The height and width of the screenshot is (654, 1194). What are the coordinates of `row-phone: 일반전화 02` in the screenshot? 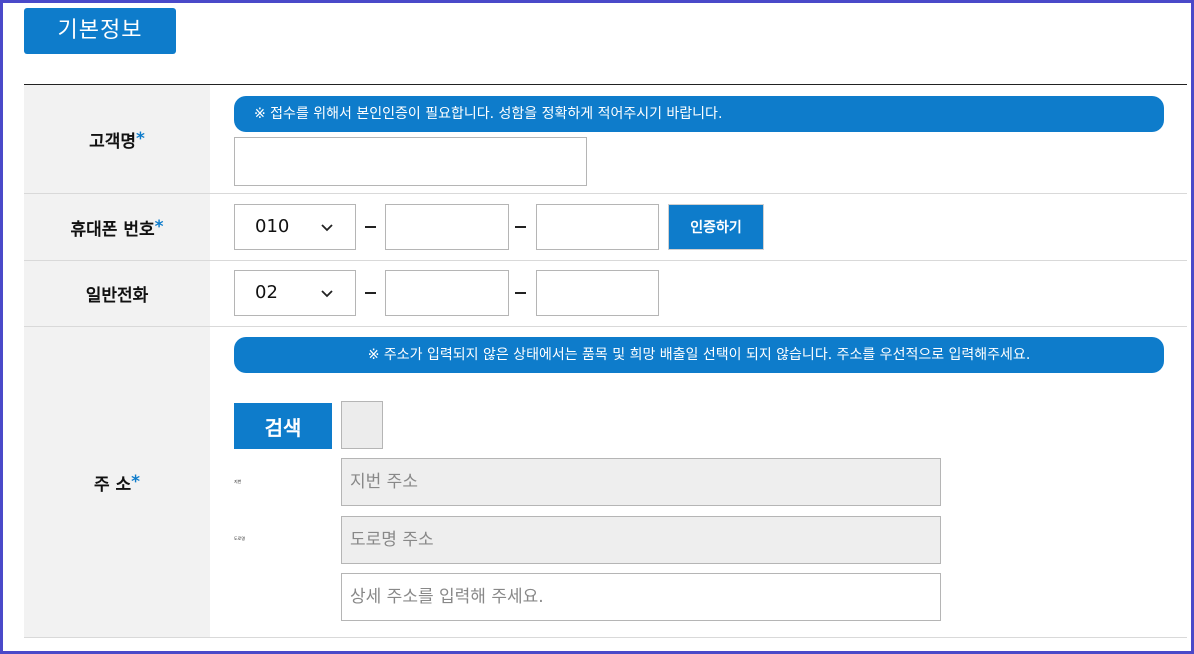 It's located at (605, 294).